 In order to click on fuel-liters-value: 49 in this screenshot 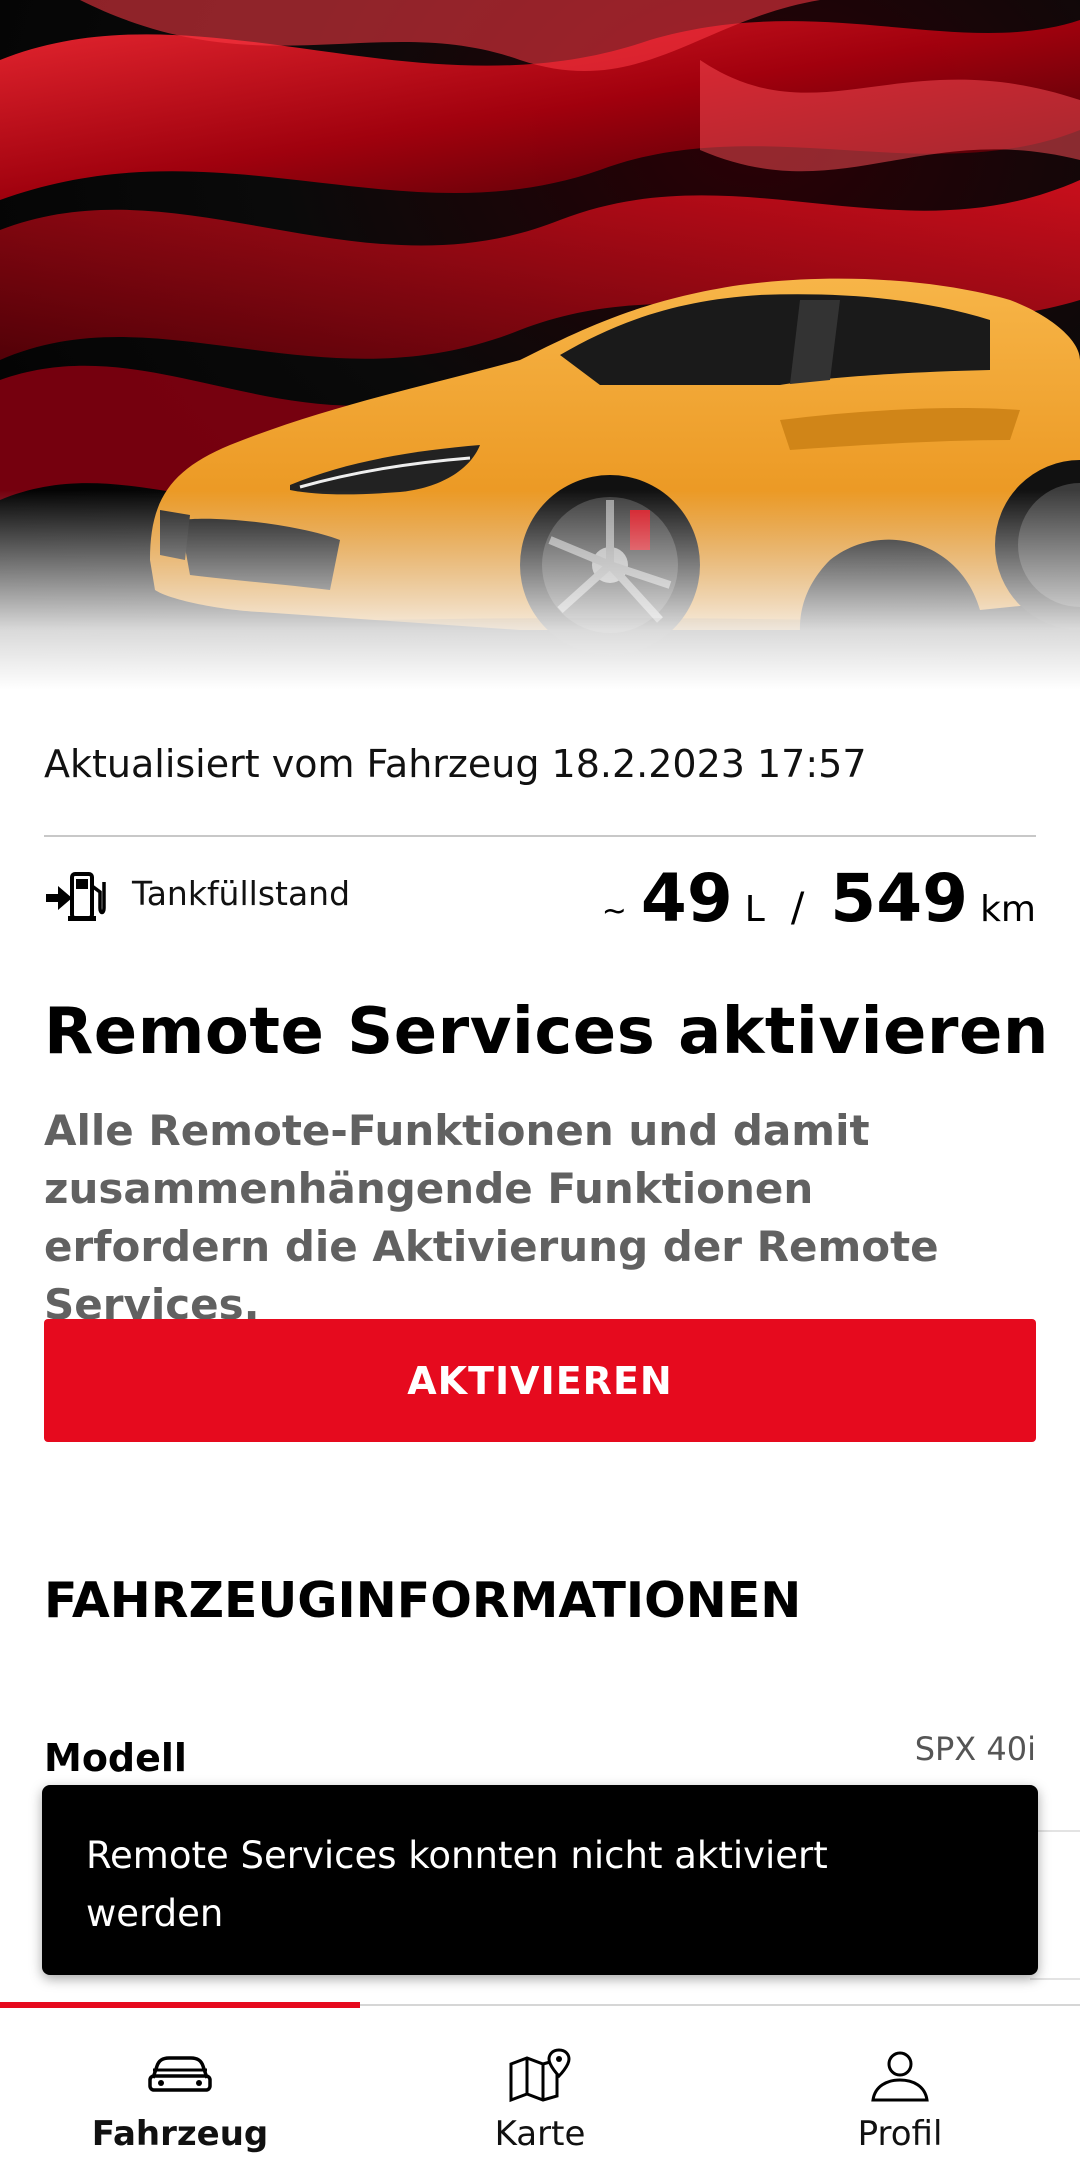, I will do `click(686, 898)`.